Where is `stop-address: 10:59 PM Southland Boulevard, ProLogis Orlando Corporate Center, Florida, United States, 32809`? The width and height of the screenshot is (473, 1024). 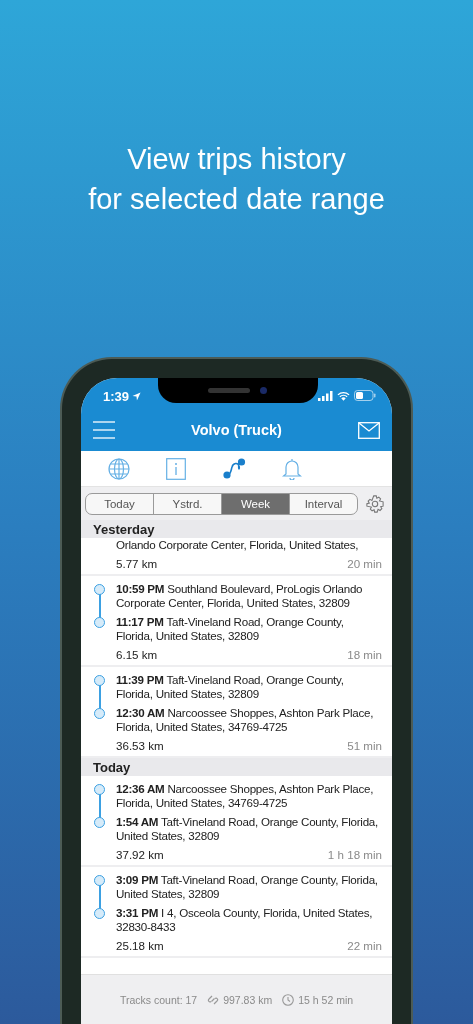
stop-address: 10:59 PM Southland Boulevard, ProLogis Orlando Corporate Center, Florida, United States, 32809 is located at coordinates (239, 595).